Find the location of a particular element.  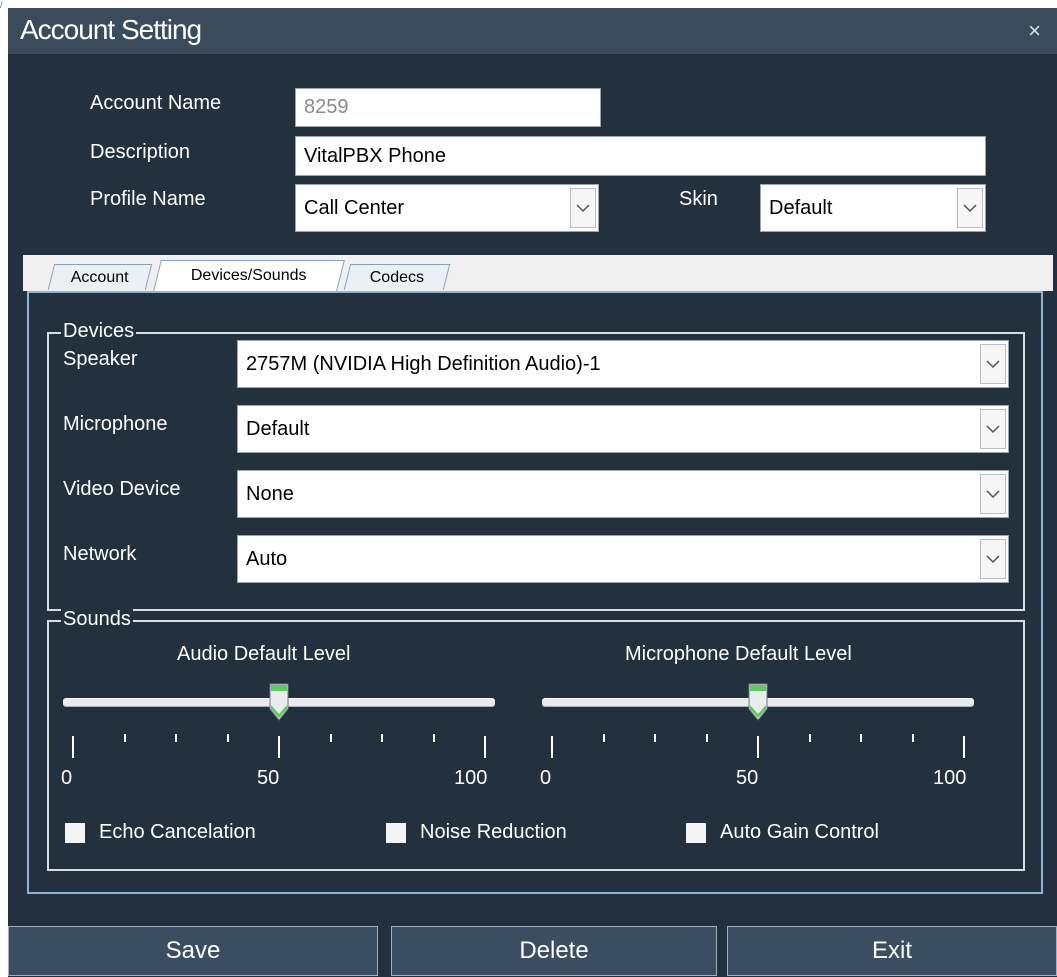

delete-button: Delete is located at coordinates (554, 951).